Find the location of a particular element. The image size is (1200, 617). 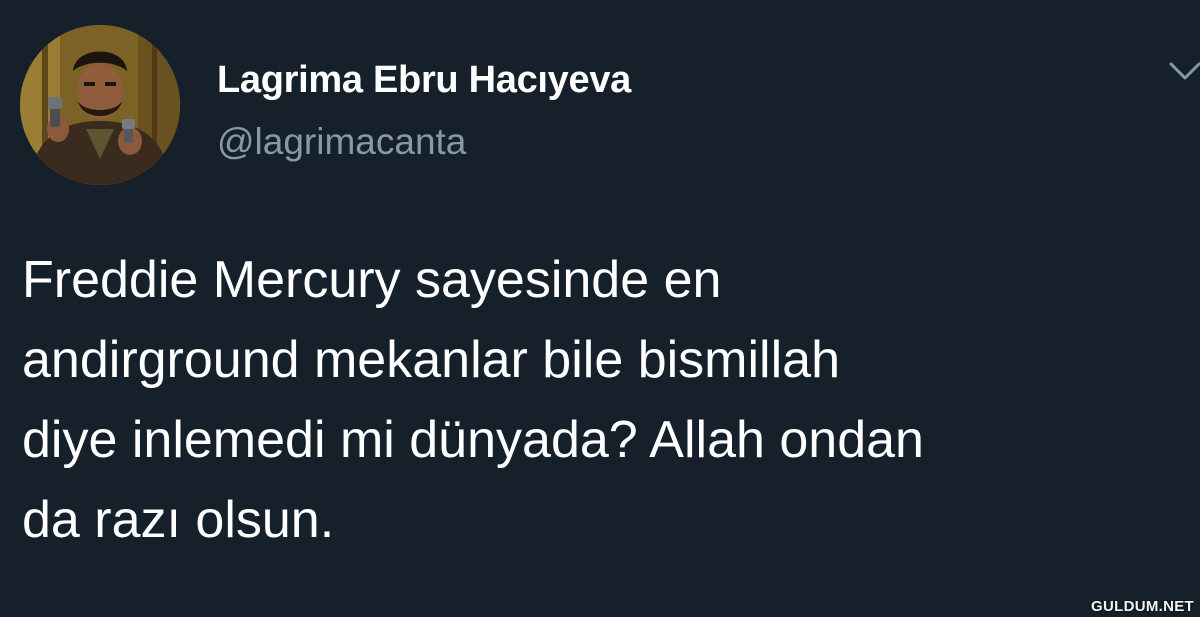

avatar-photo-icon is located at coordinates (100, 105).